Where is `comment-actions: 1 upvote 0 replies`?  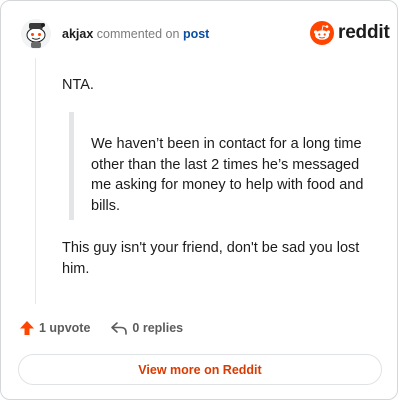
comment-actions: 1 upvote 0 replies is located at coordinates (101, 328).